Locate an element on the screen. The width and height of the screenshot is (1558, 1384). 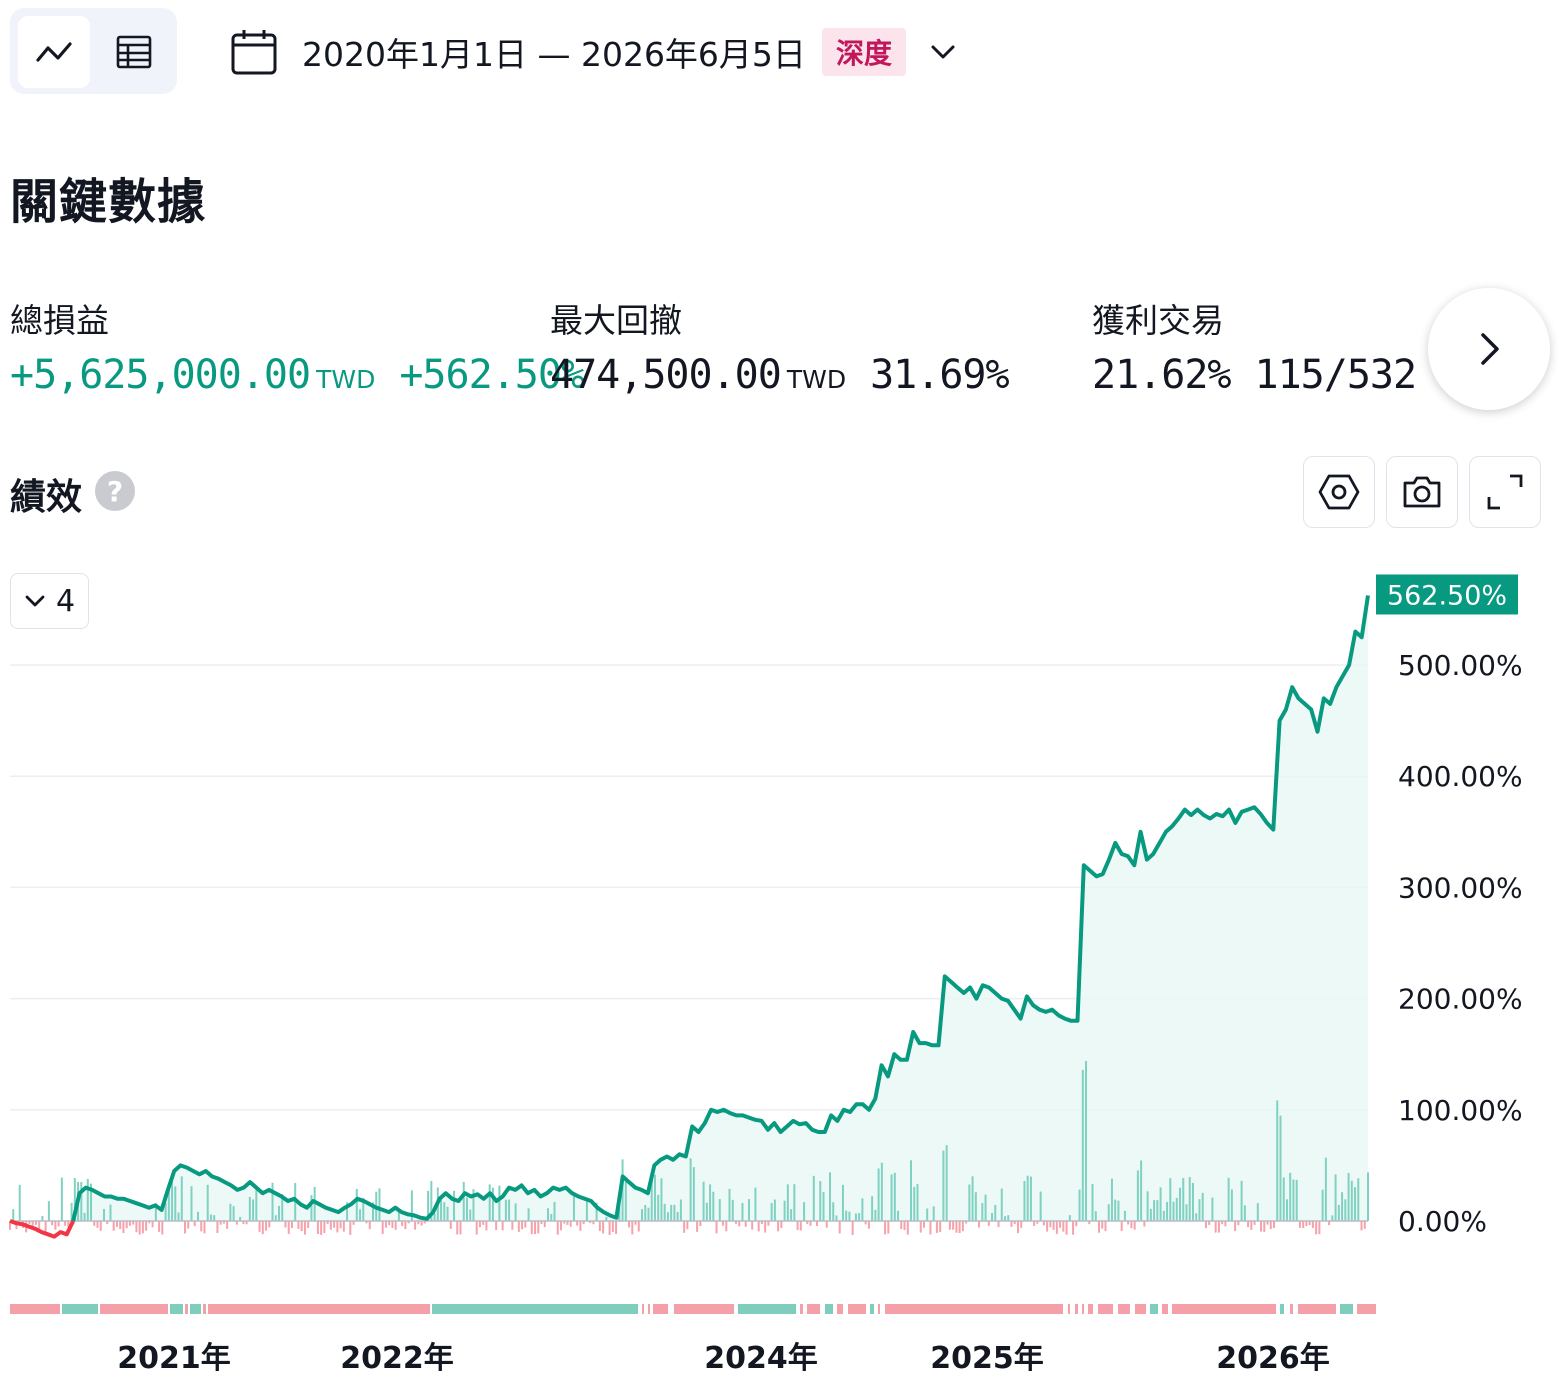
y-tick-label: 200.00% is located at coordinates (1460, 999).